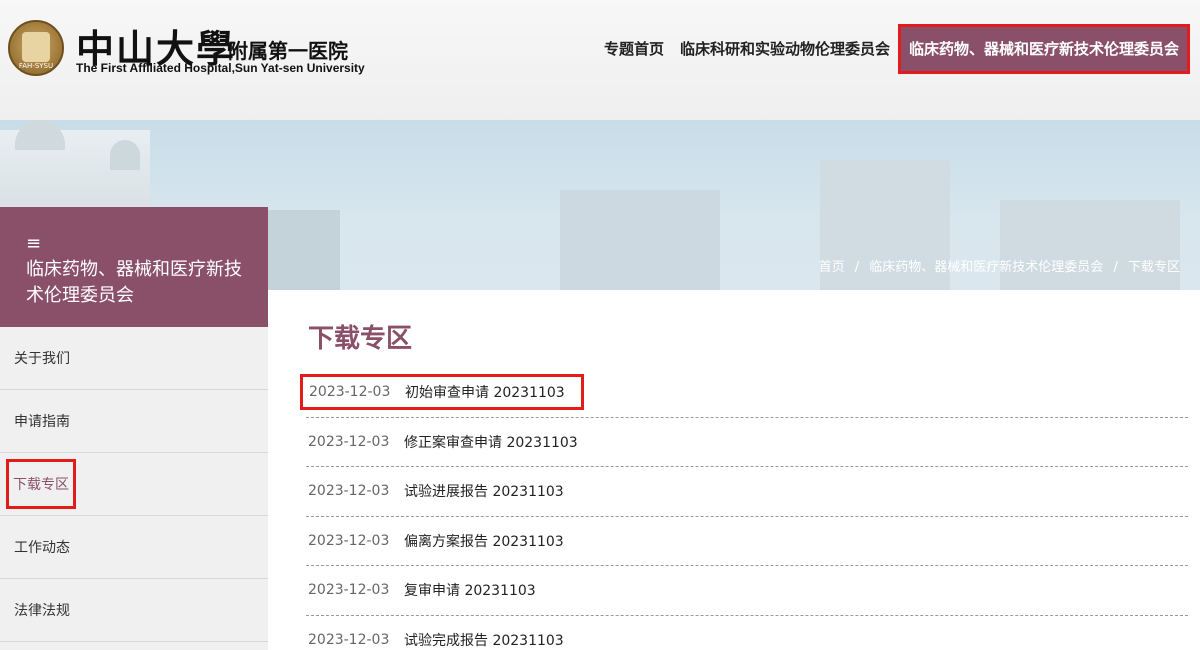 The image size is (1200, 650). I want to click on breadcrumb-current: 下载专区, so click(1154, 267).